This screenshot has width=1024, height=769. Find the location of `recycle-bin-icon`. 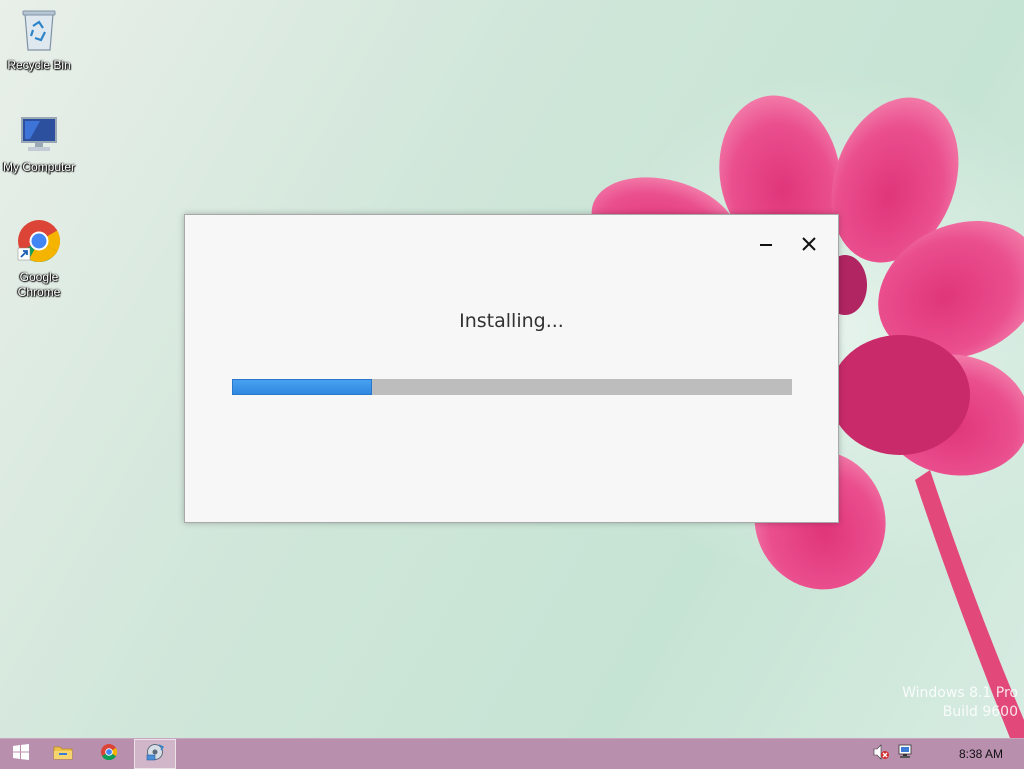

recycle-bin-icon is located at coordinates (39, 31).